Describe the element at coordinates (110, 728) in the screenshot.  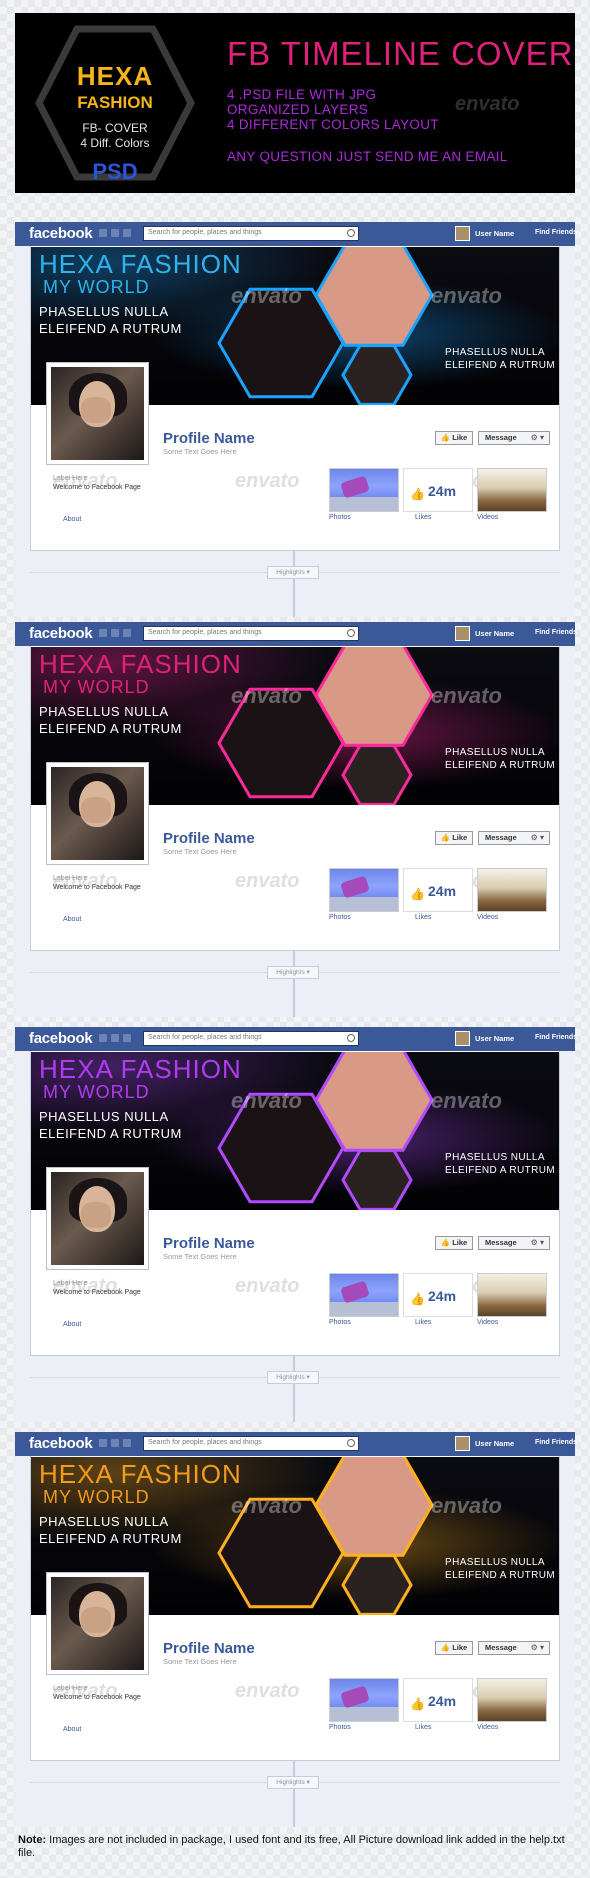
I see `cover-text-line: ELEIFEND A RUTRUM` at that location.